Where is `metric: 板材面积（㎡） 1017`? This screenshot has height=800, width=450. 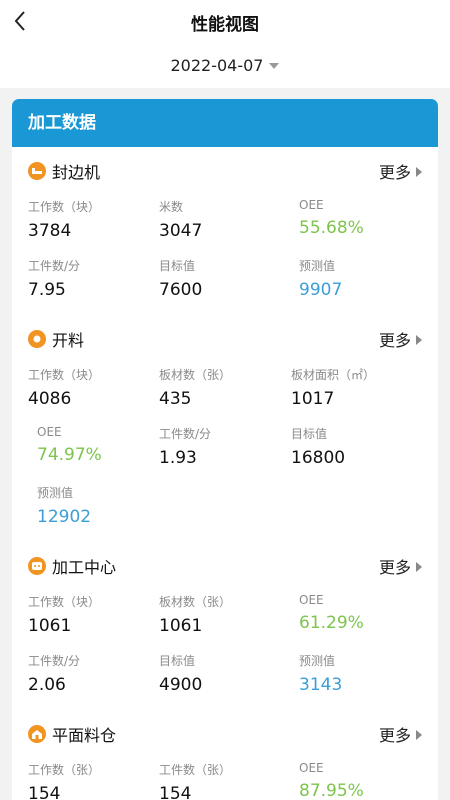 metric: 板材面积（㎡） 1017 is located at coordinates (333, 387).